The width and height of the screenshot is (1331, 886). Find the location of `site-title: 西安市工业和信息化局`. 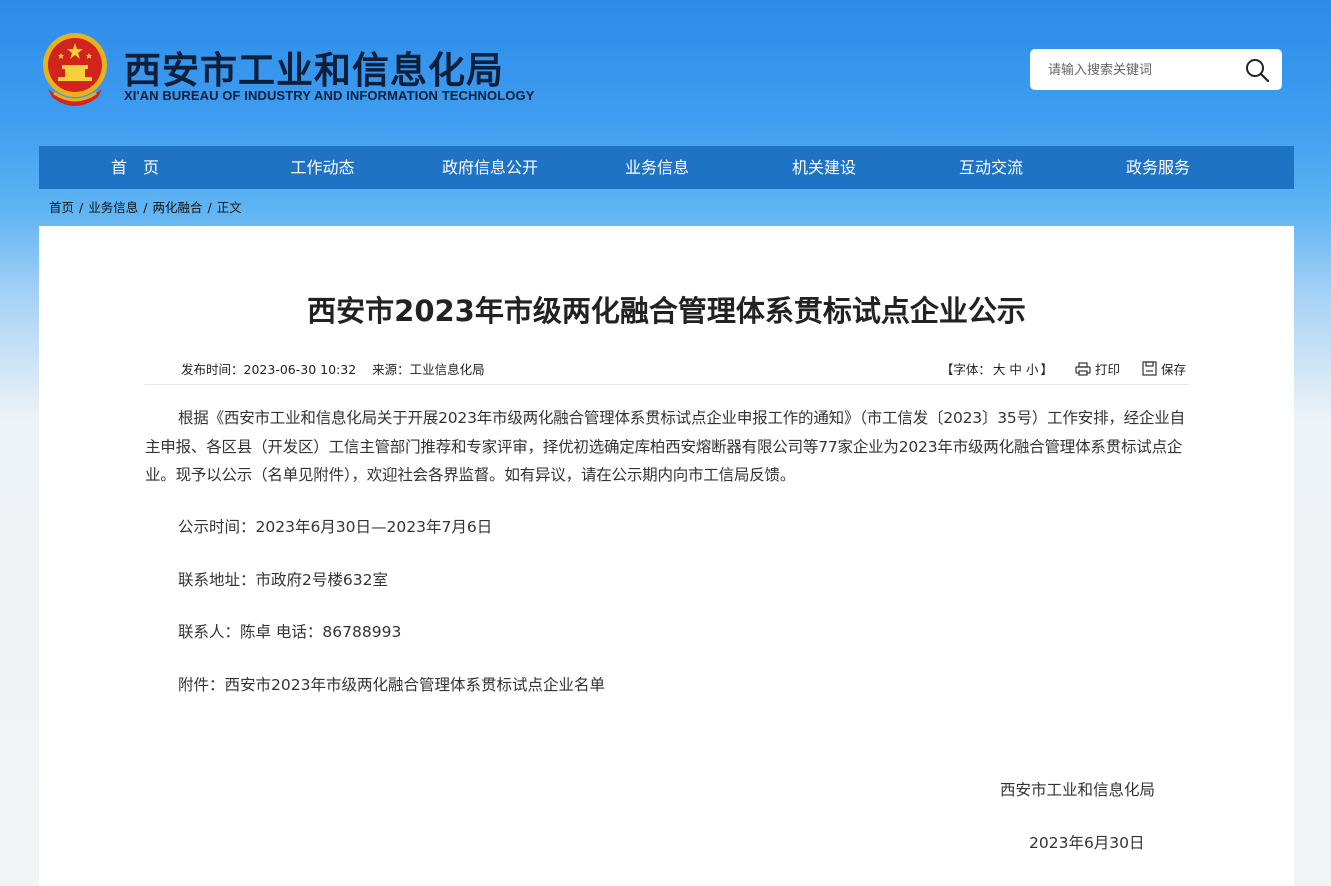

site-title: 西安市工业和信息化局 is located at coordinates (314, 70).